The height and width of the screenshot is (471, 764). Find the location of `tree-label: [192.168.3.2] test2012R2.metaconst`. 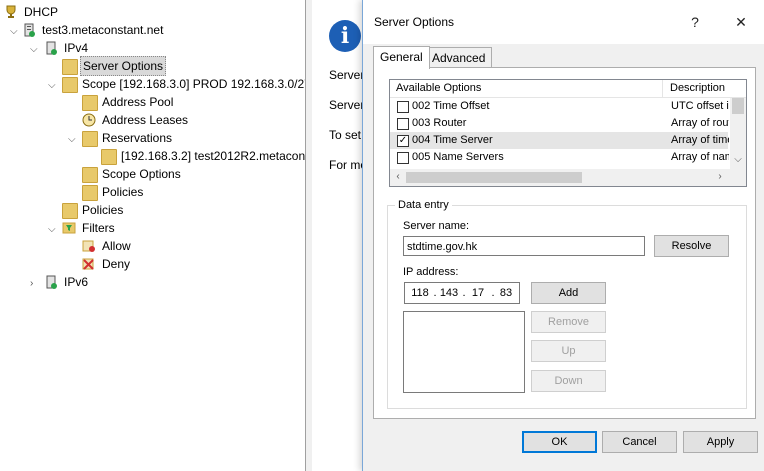

tree-label: [192.168.3.2] test2012R2.metaconst is located at coordinates (218, 156).